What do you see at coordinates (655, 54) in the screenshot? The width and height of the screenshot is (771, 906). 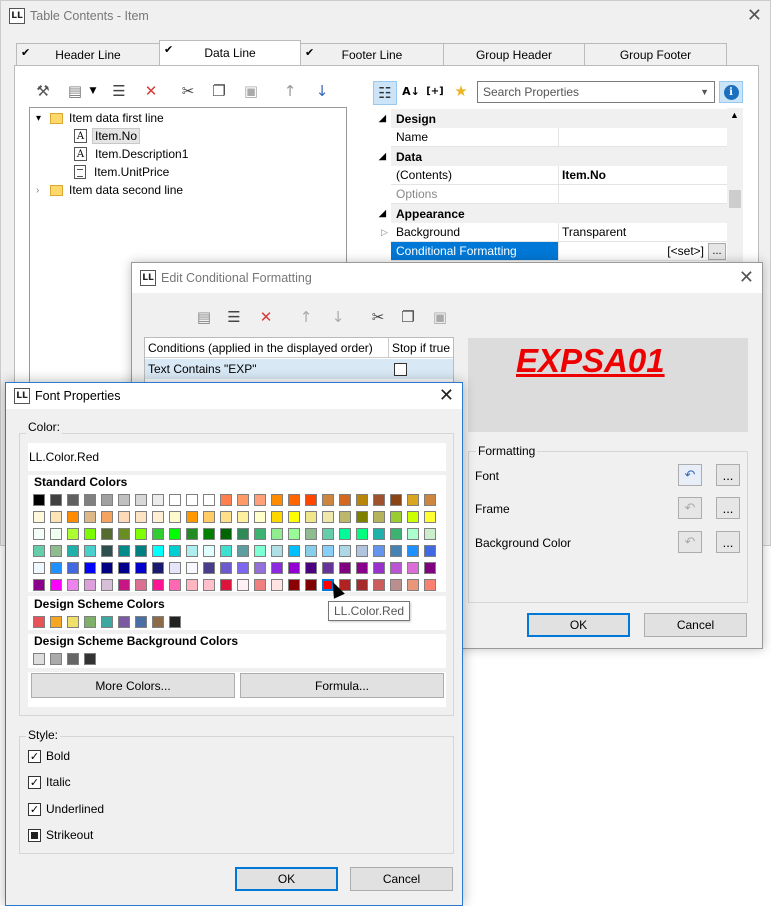 I see `tab-group-footer: Group Footer` at bounding box center [655, 54].